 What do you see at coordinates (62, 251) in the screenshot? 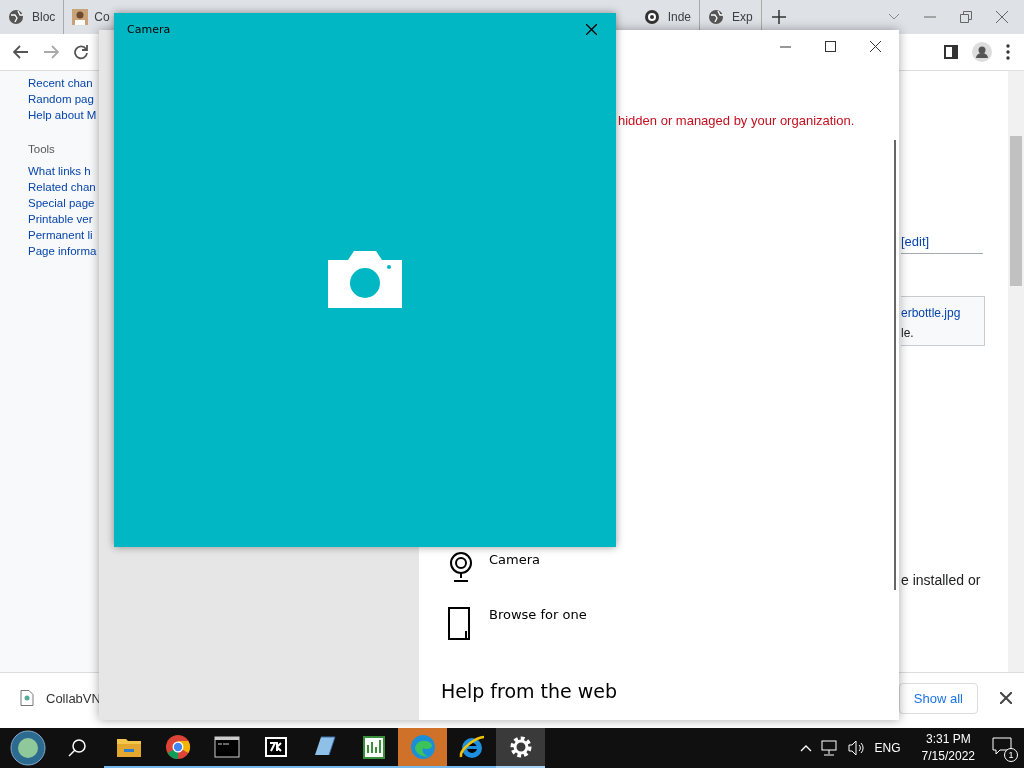
I see `sidebar-link: Page informa` at bounding box center [62, 251].